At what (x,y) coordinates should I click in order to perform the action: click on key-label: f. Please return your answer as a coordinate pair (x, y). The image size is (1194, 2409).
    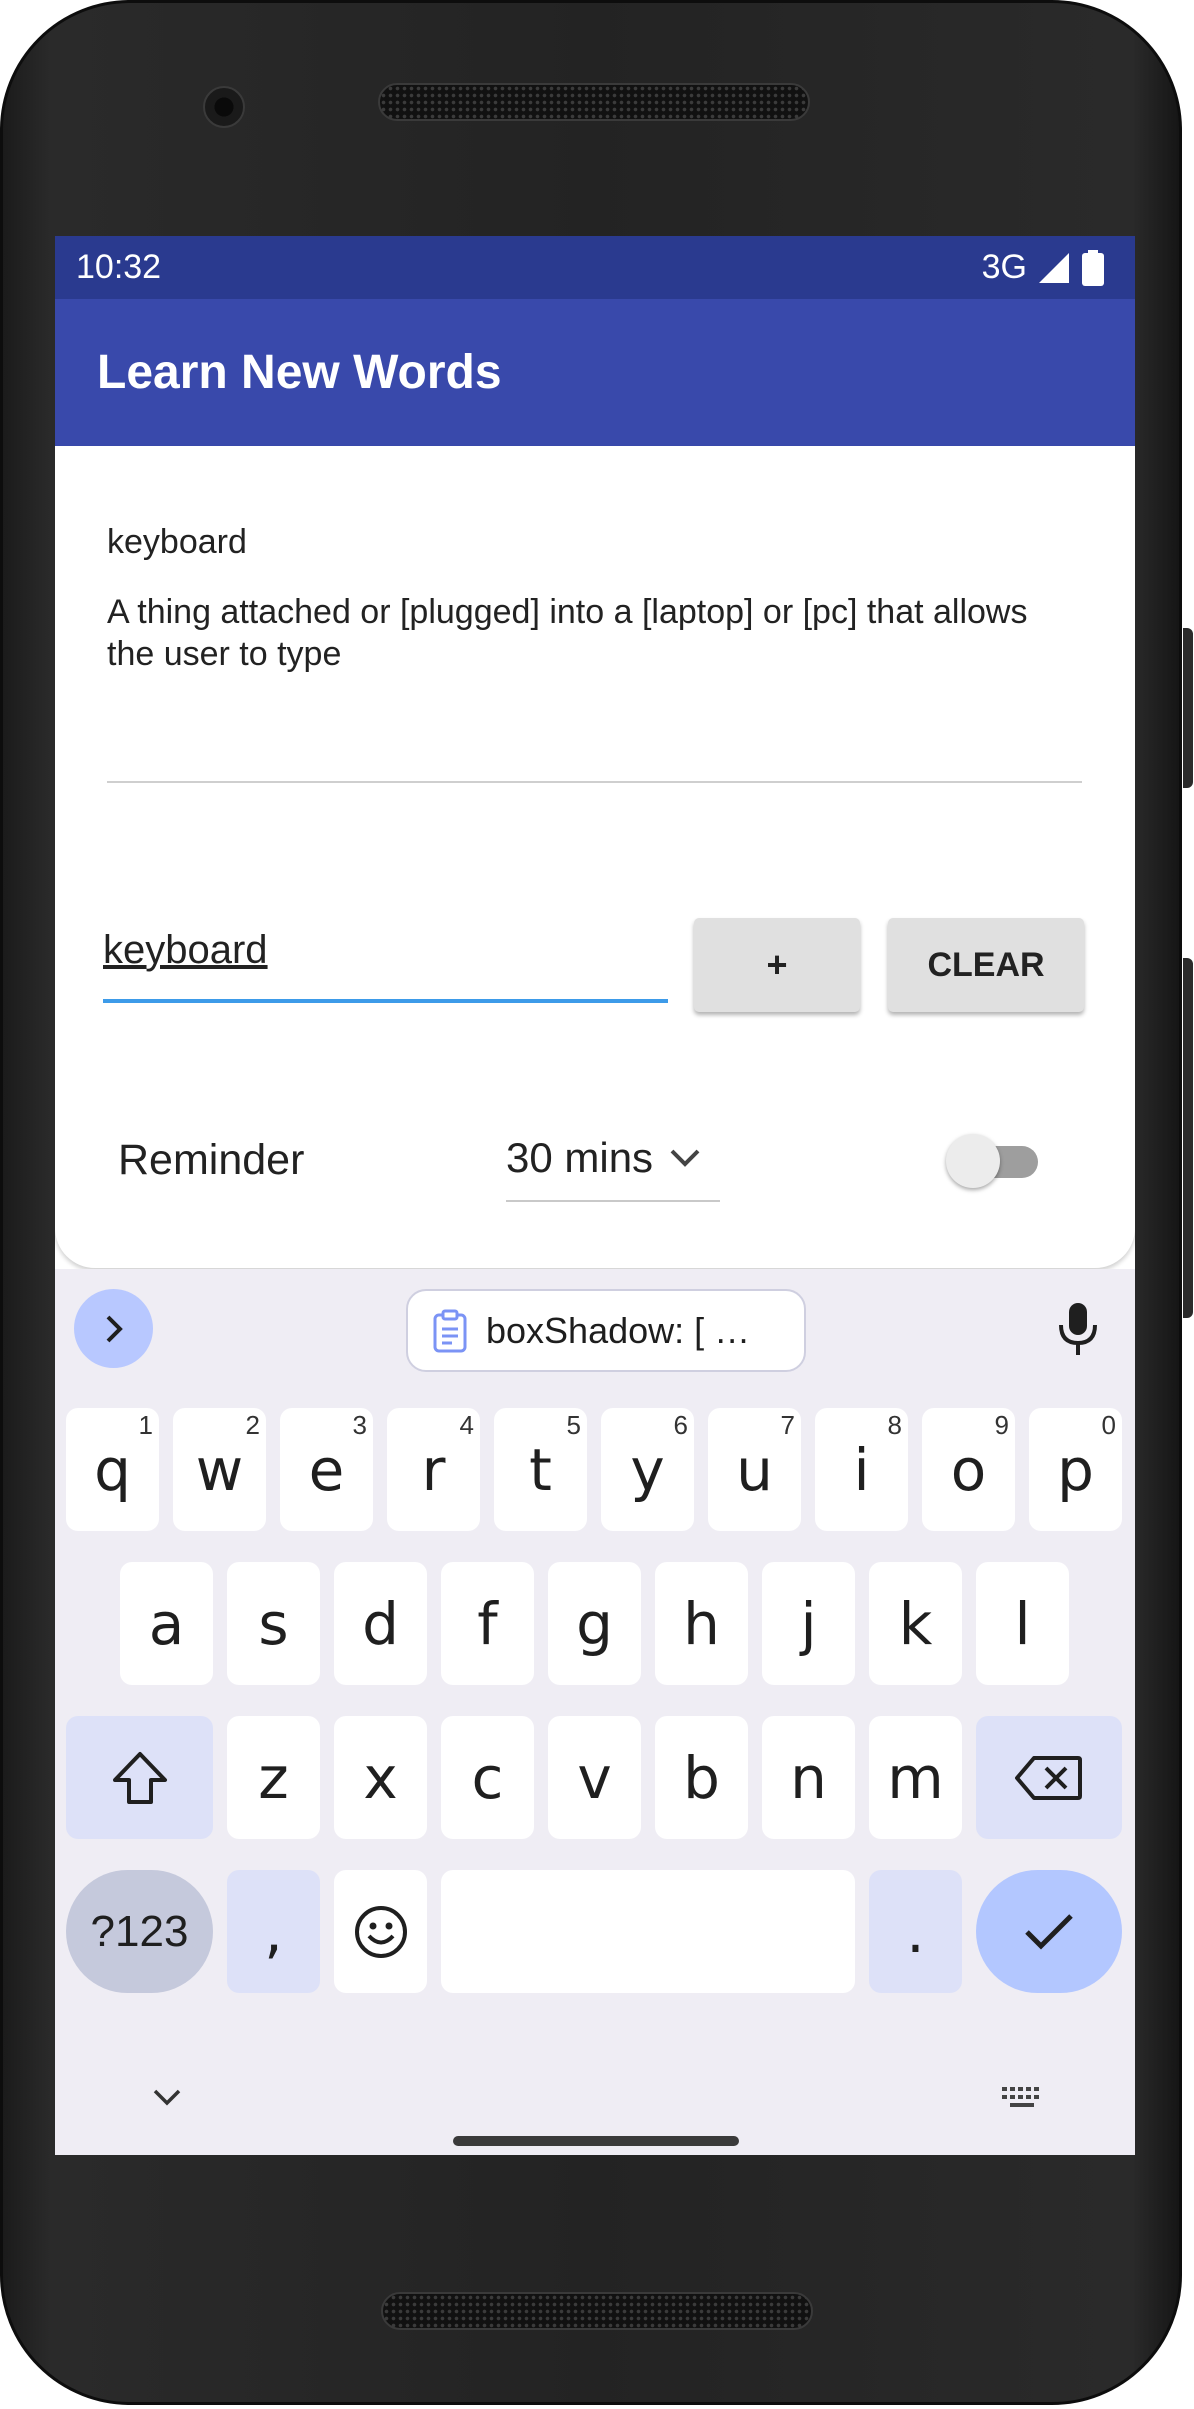
    Looking at the image, I should click on (487, 1623).